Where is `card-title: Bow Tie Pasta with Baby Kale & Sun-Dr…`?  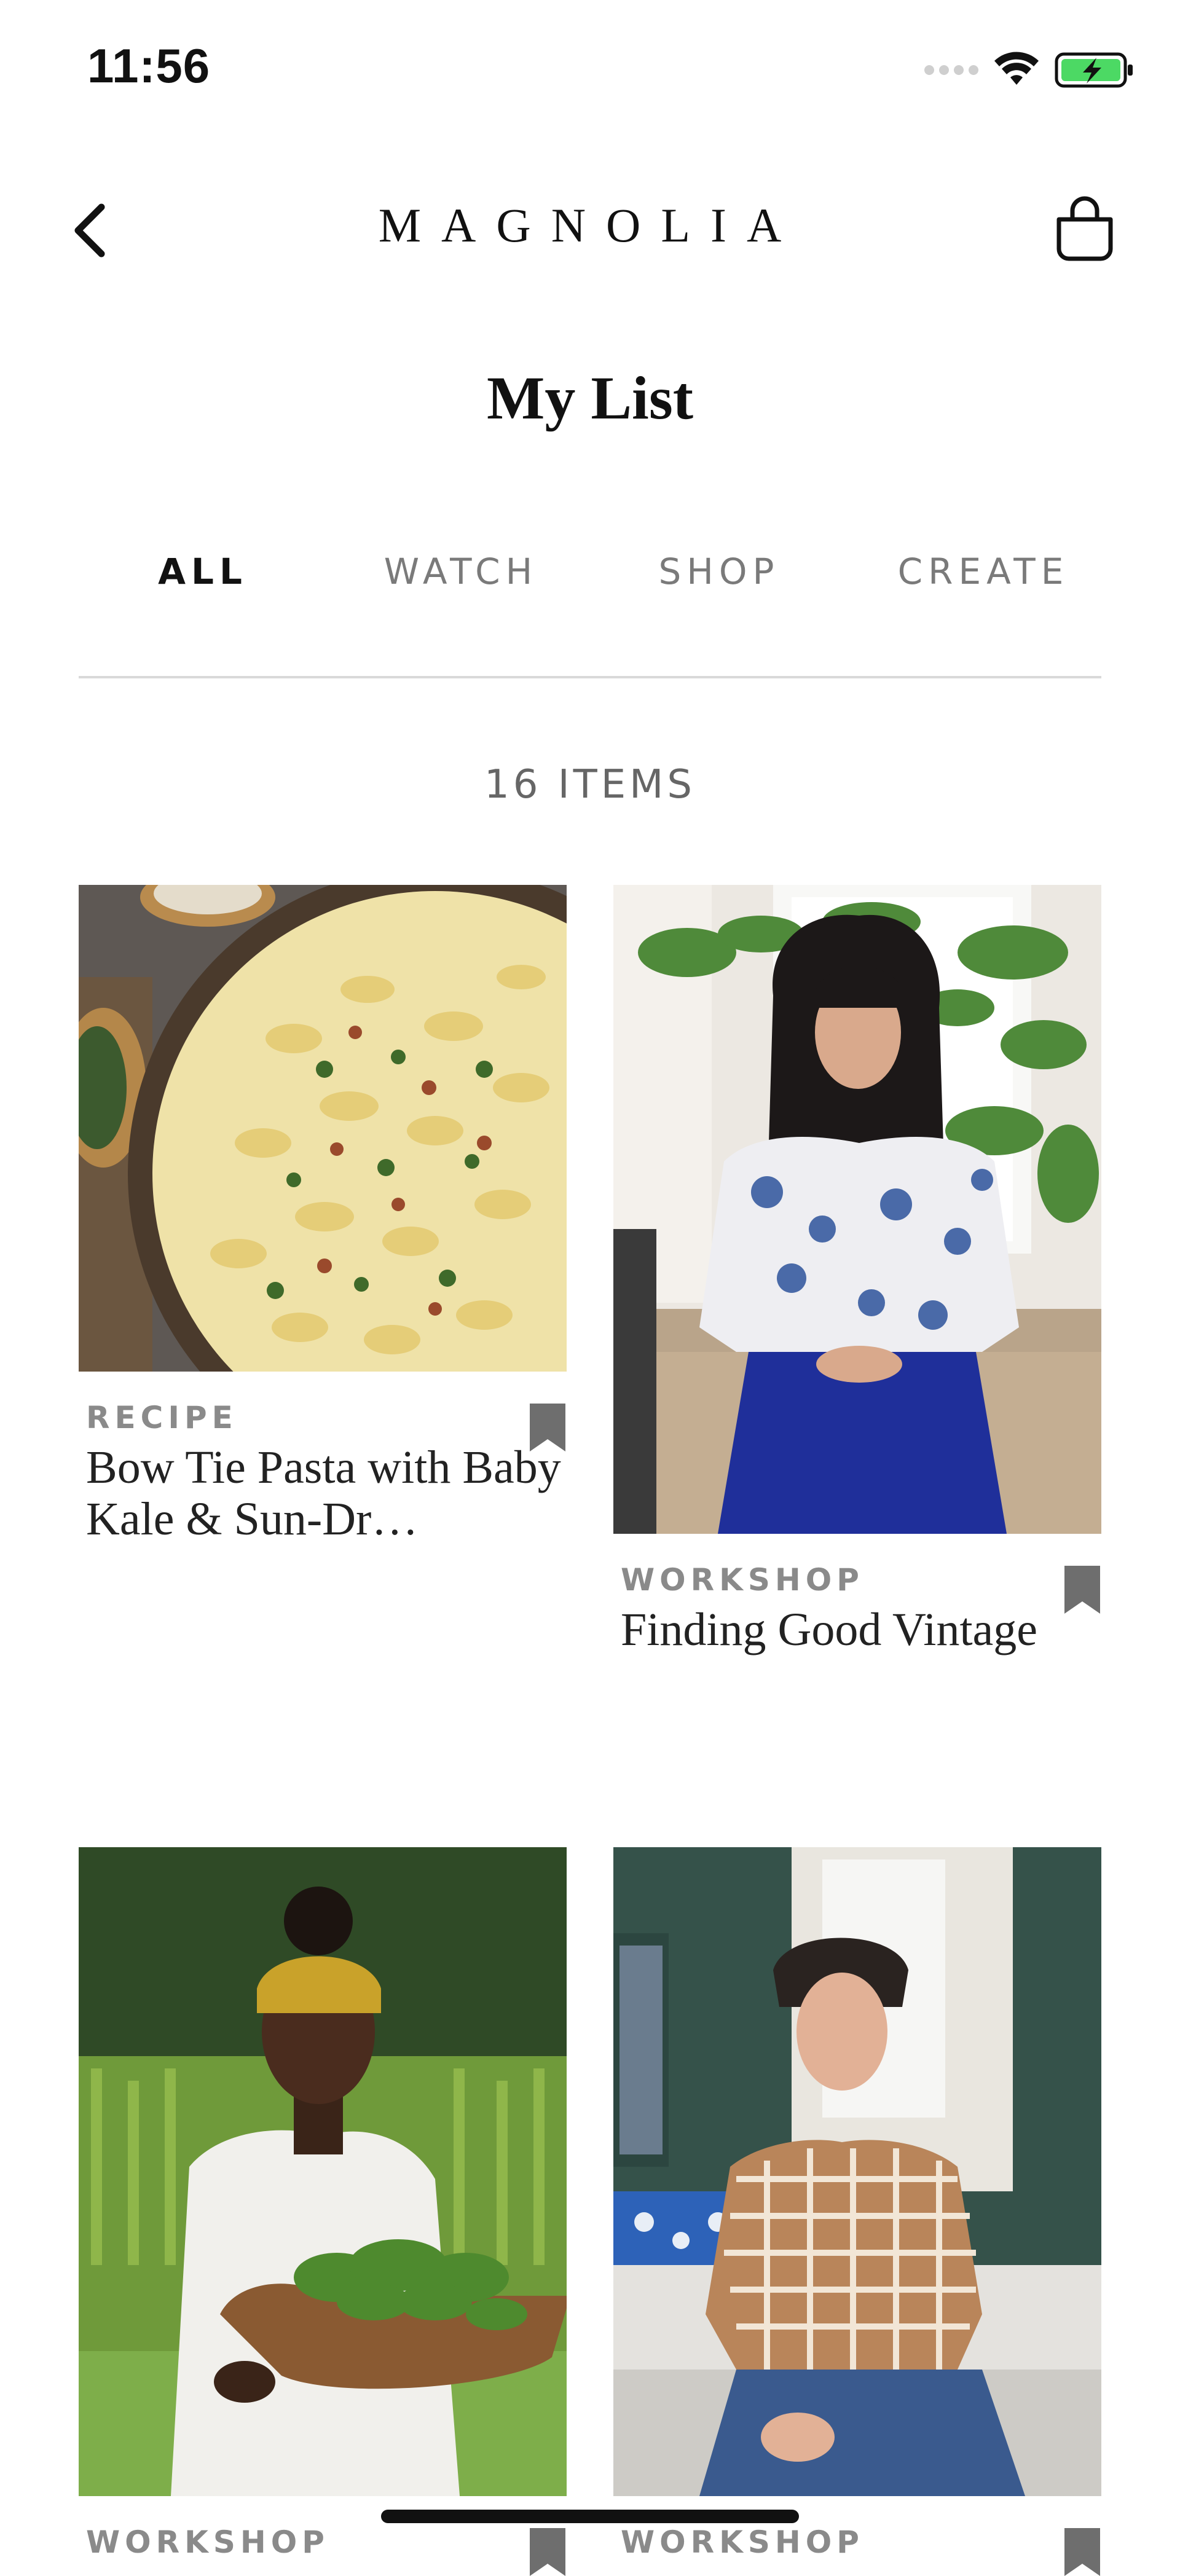 card-title: Bow Tie Pasta with Baby Kale & Sun-Dr… is located at coordinates (326, 1493).